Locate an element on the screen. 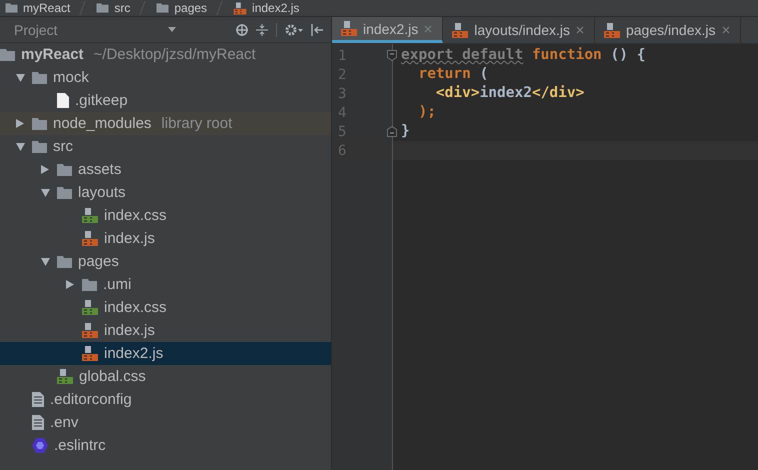 This screenshot has height=470, width=758. tree-item: src is located at coordinates (165, 146).